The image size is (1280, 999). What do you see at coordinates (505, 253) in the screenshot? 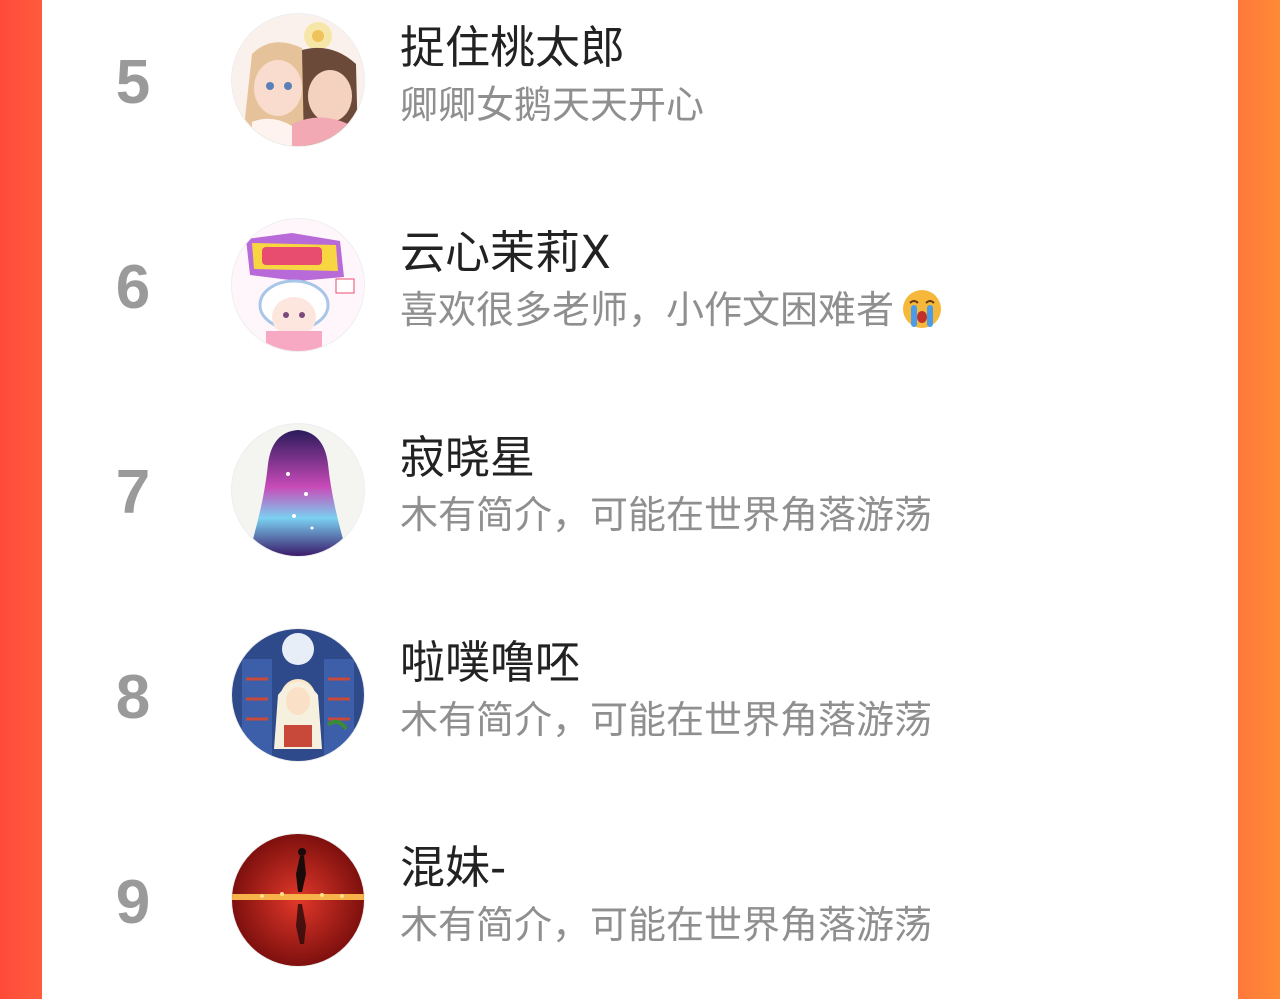
I see `user-name: 云心茉莉X` at bounding box center [505, 253].